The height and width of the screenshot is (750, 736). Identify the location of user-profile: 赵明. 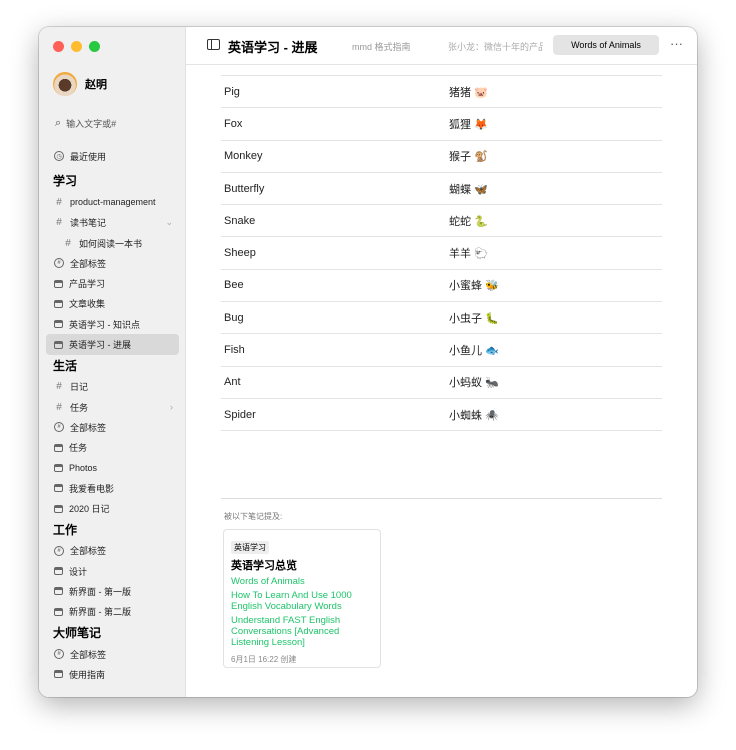
(80, 84).